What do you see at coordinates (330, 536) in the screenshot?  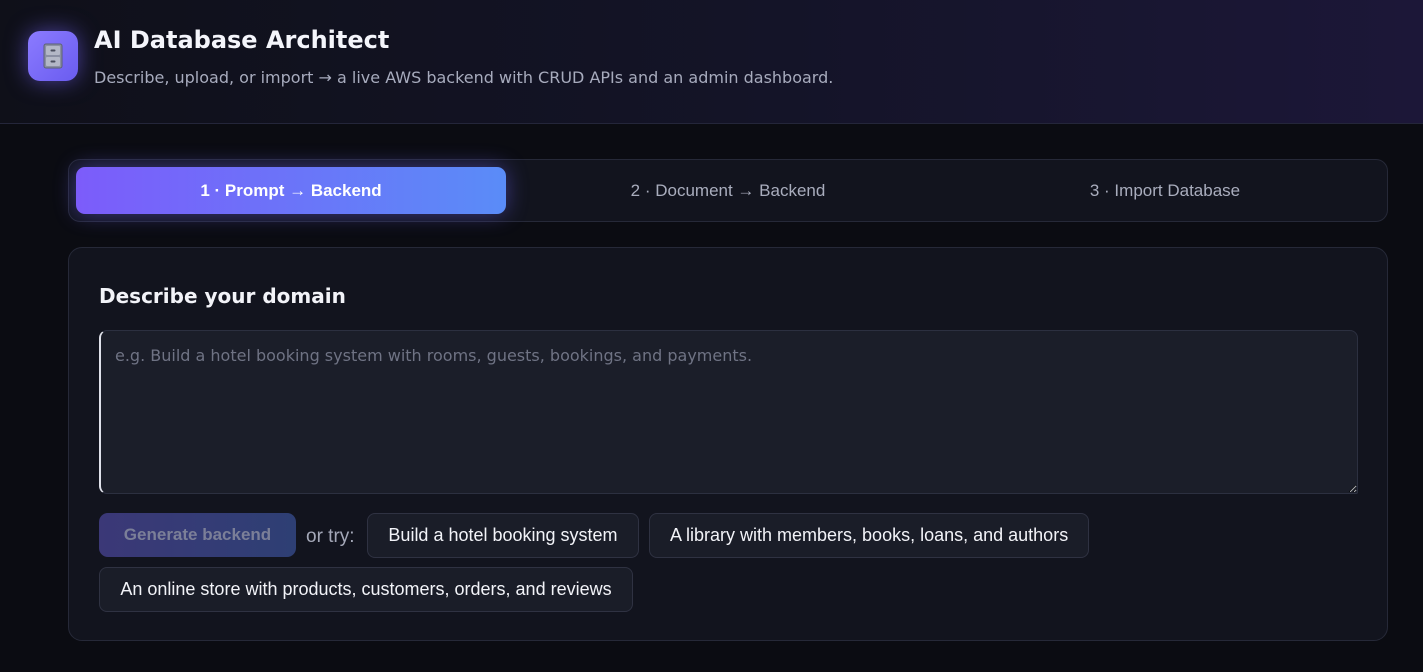 I see `or-try-label: or try:` at bounding box center [330, 536].